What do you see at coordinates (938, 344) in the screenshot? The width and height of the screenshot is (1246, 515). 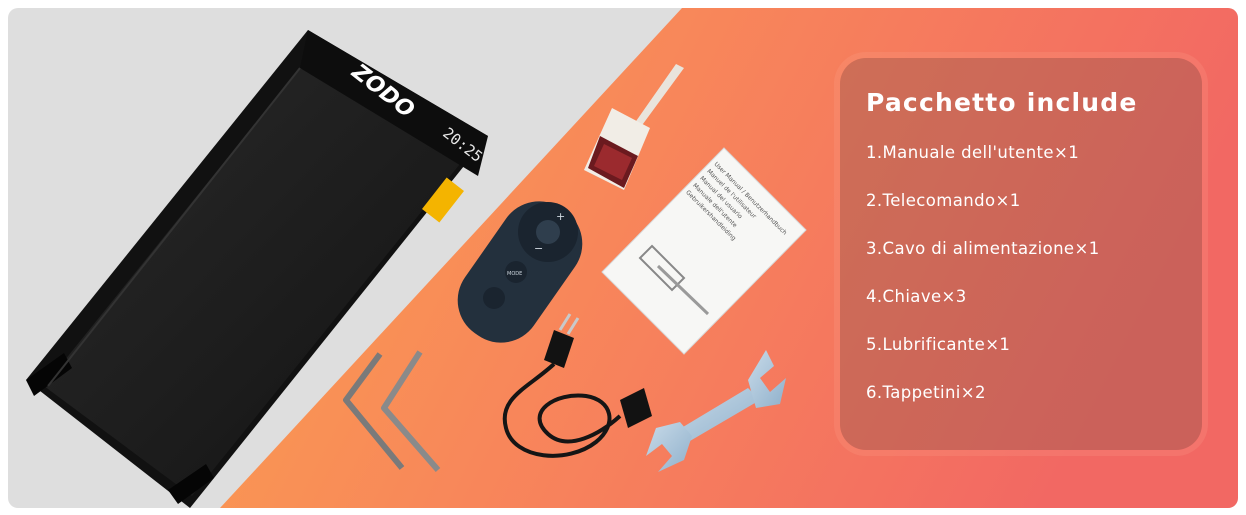 I see `package-item: 5.Lubrificante×1` at bounding box center [938, 344].